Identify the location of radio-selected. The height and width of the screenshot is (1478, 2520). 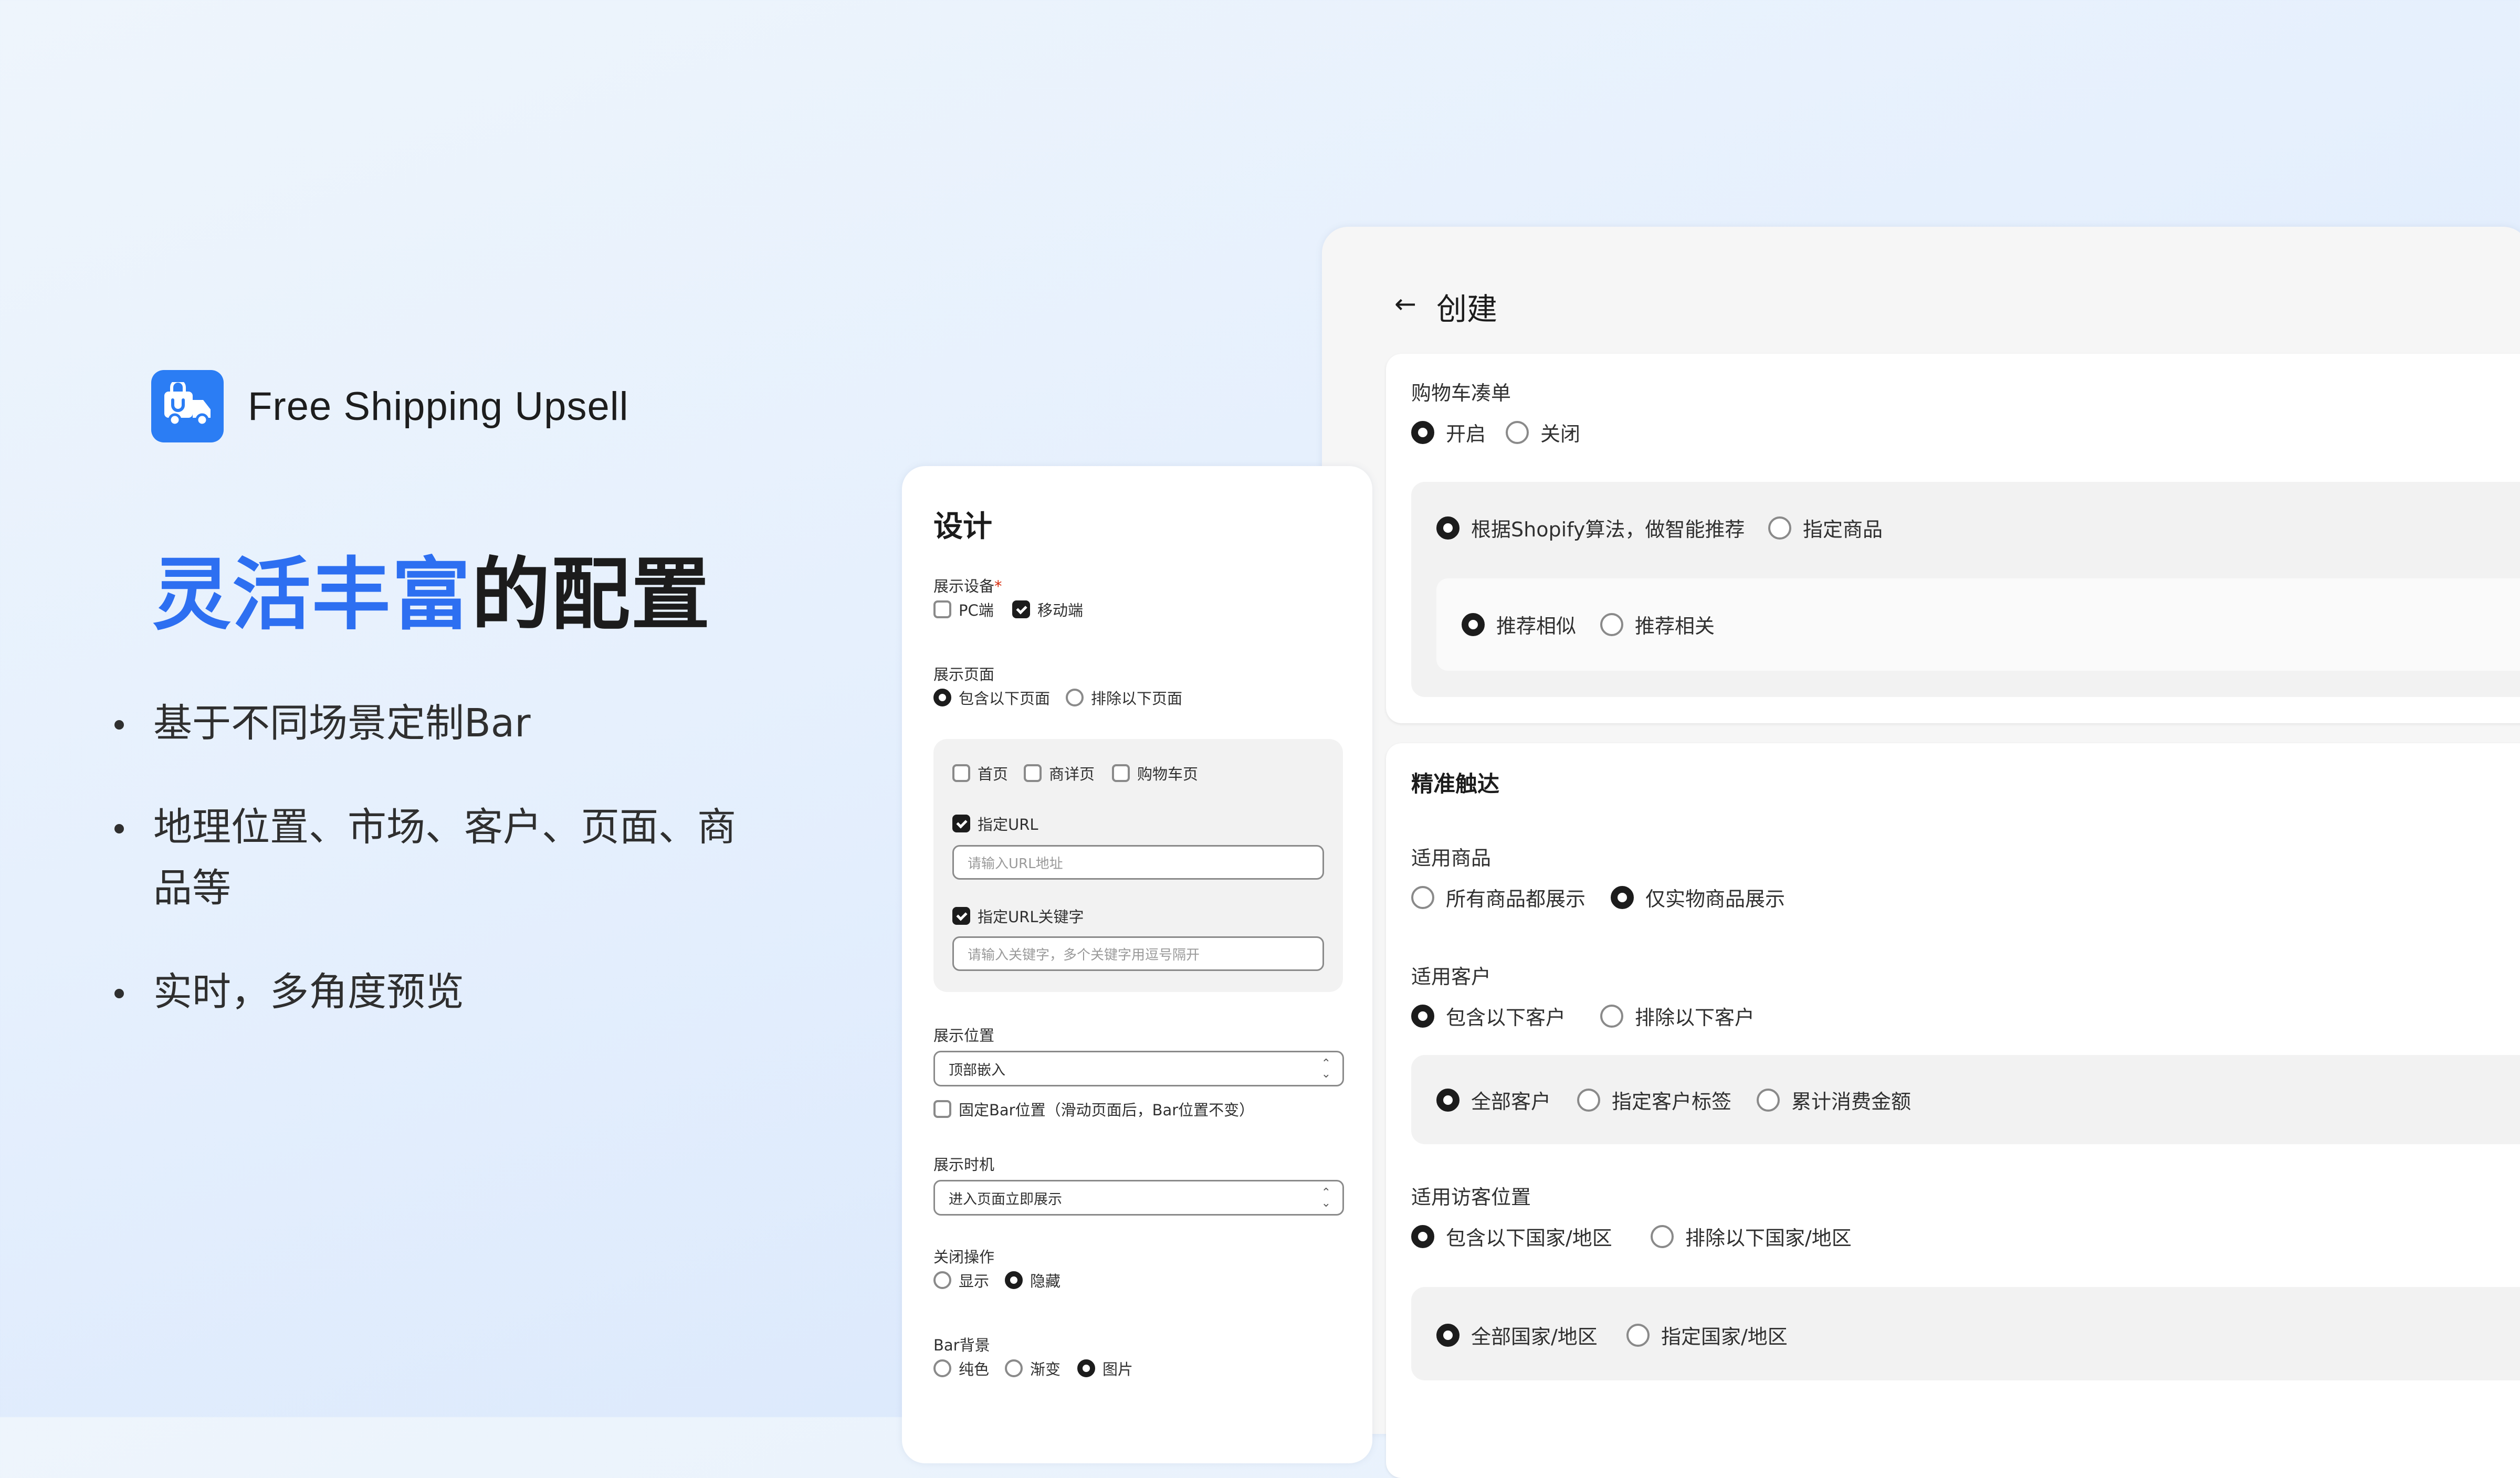
(1422, 432).